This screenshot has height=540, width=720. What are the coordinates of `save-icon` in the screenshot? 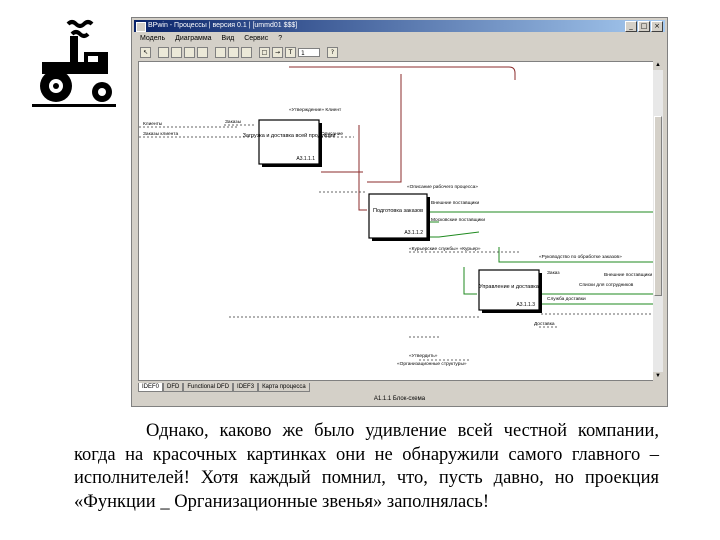 It's located at (189, 52).